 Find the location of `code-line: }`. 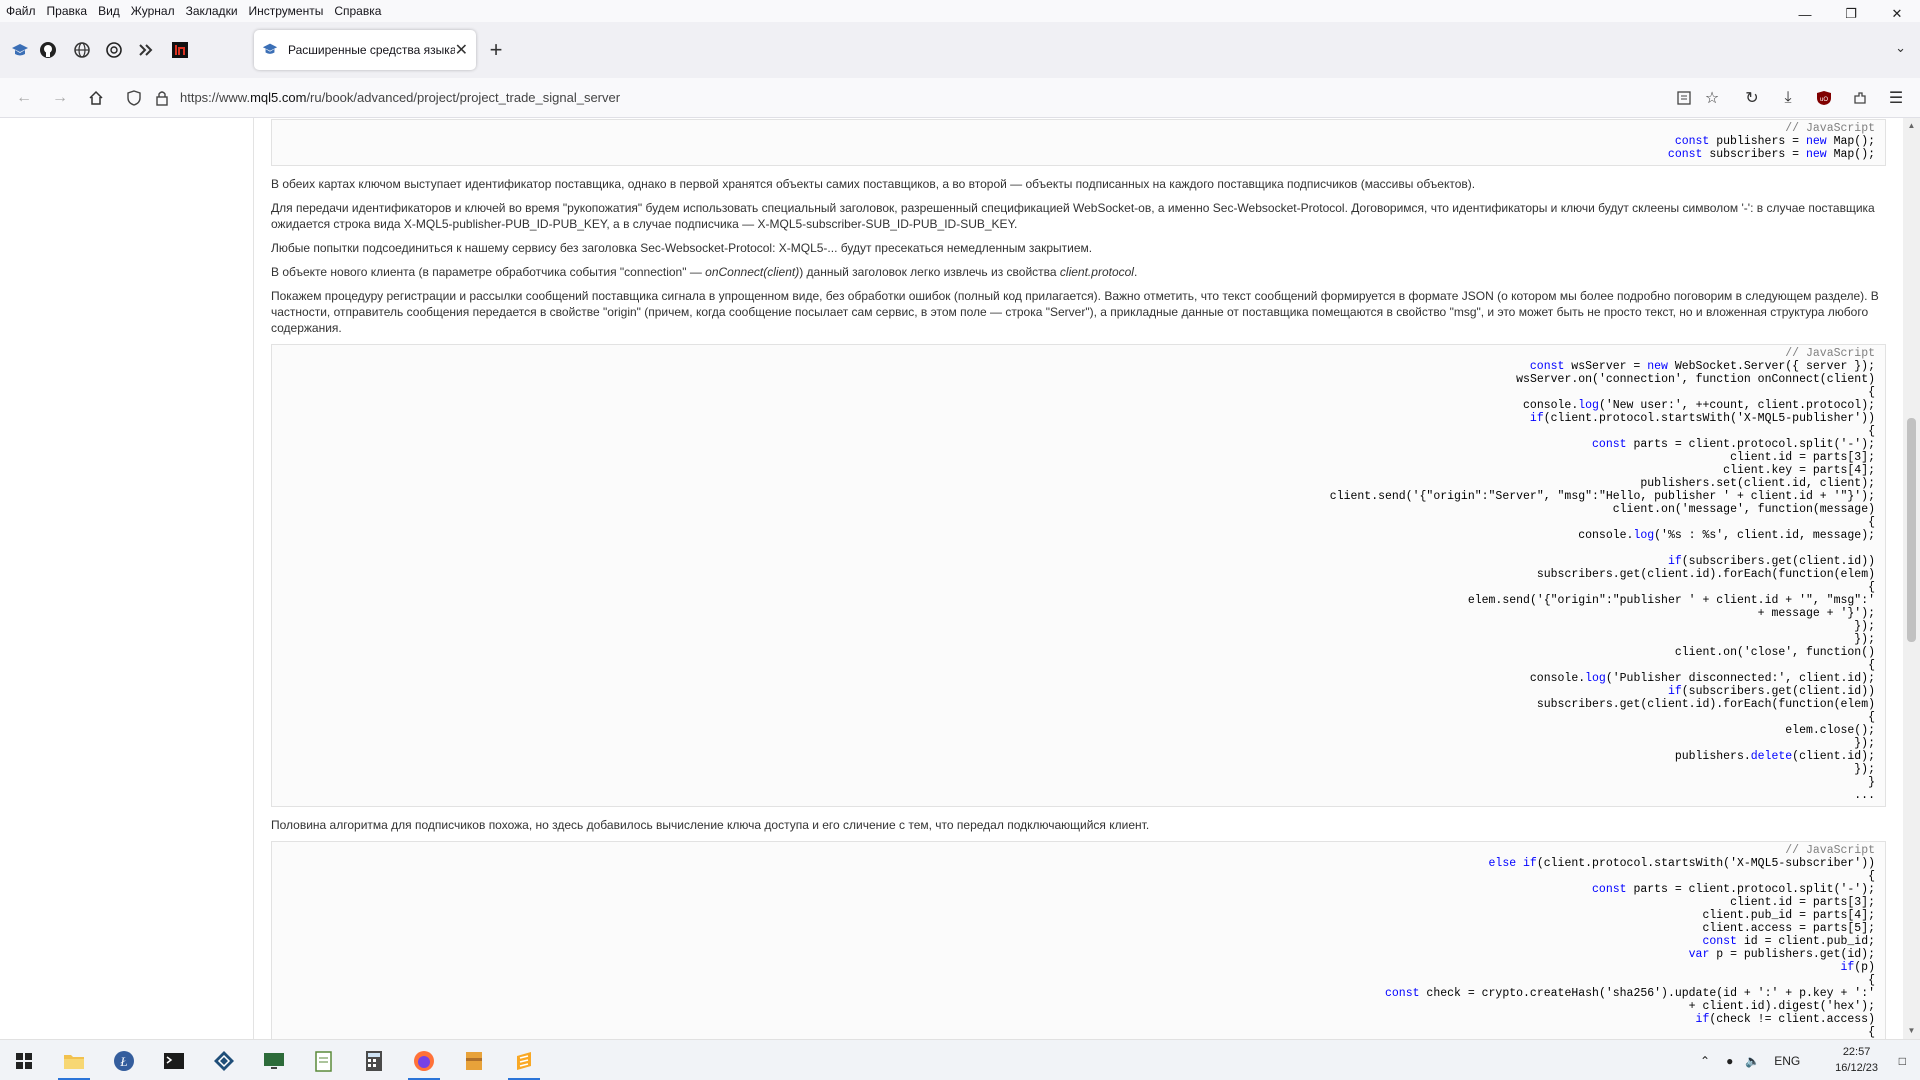

code-line: } is located at coordinates (1871, 782).